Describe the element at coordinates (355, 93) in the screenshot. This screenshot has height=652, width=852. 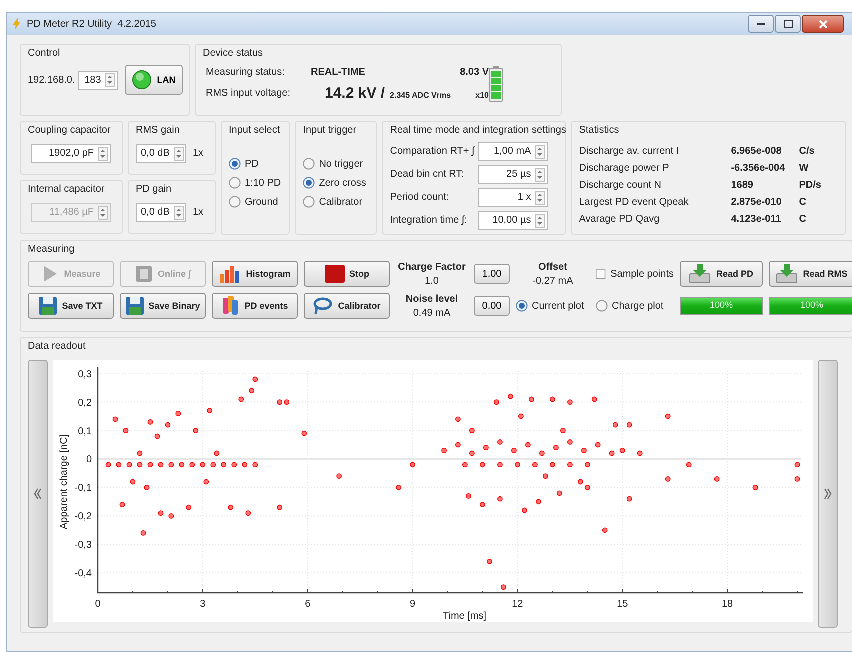
I see `voltage-value: 14.2 kV /` at that location.